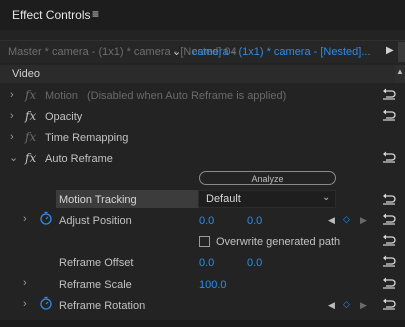 The width and height of the screenshot is (405, 327). I want to click on dropdown-caret-icon: ⌄, so click(326, 197).